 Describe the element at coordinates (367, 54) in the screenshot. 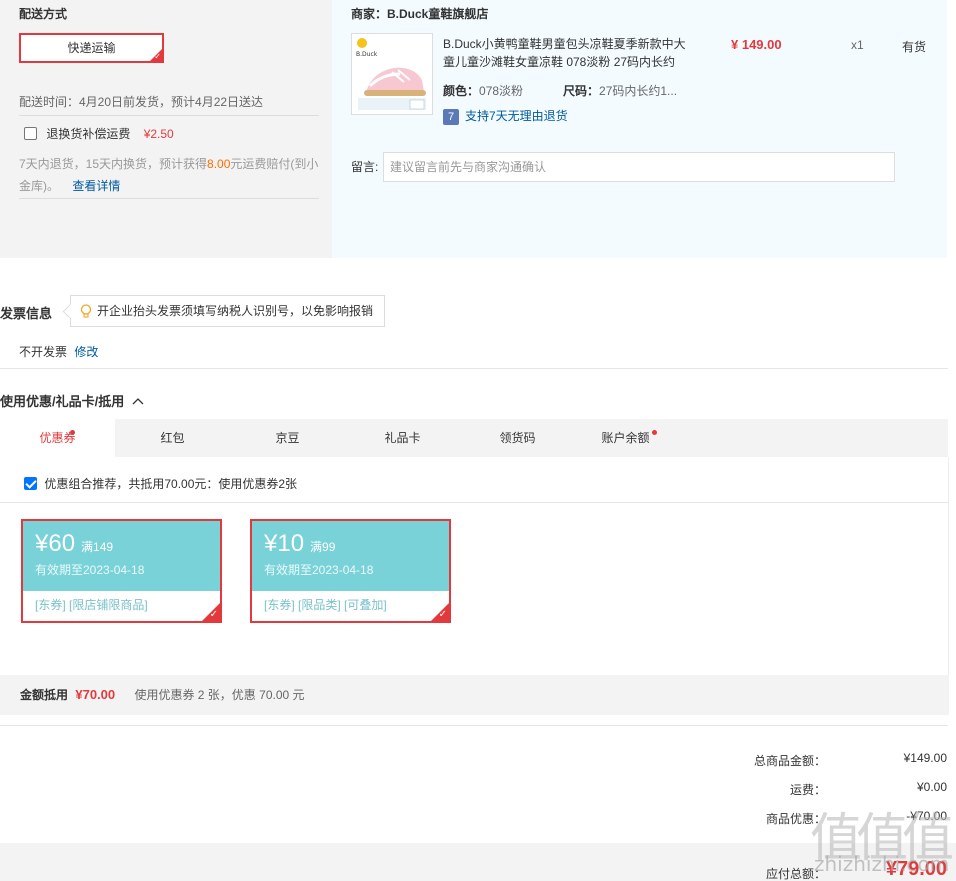

I see `svg-text: B.Duck` at that location.